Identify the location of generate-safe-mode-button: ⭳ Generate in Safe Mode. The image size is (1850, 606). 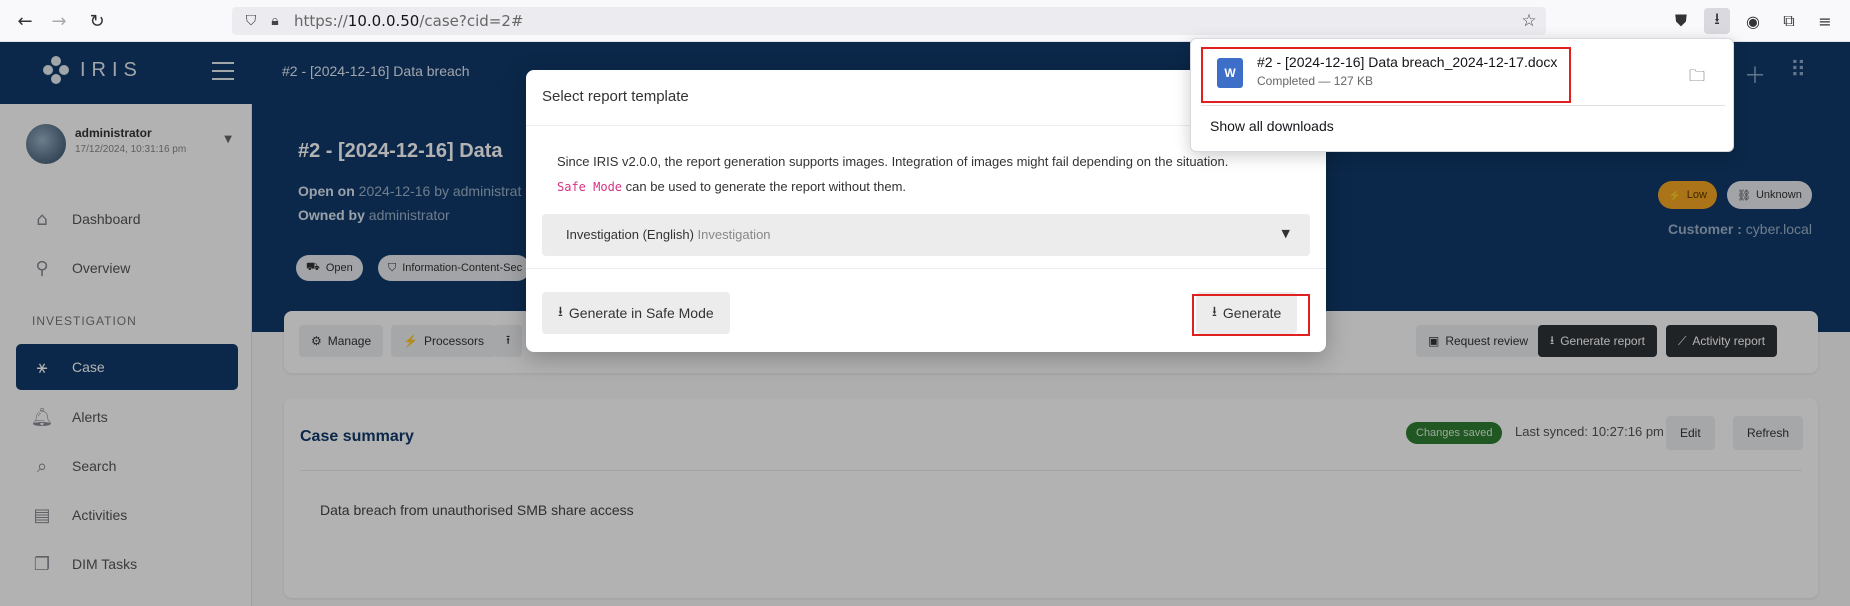
(636, 313).